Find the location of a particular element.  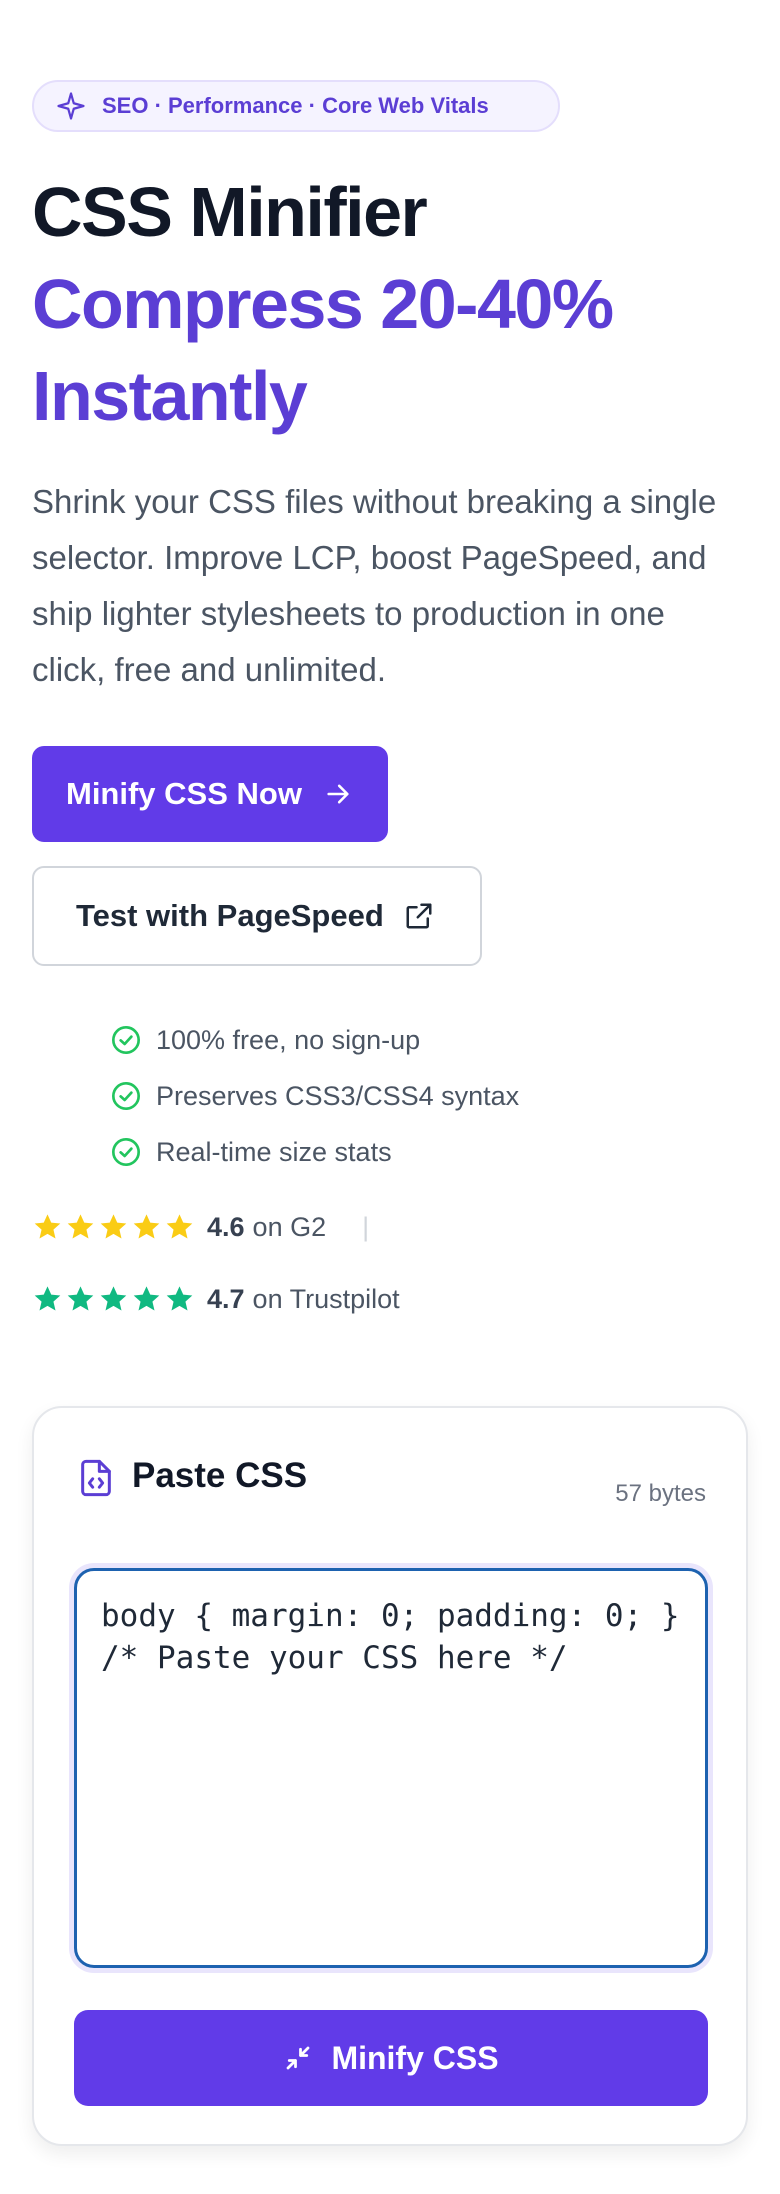

external-link-icon is located at coordinates (419, 916).